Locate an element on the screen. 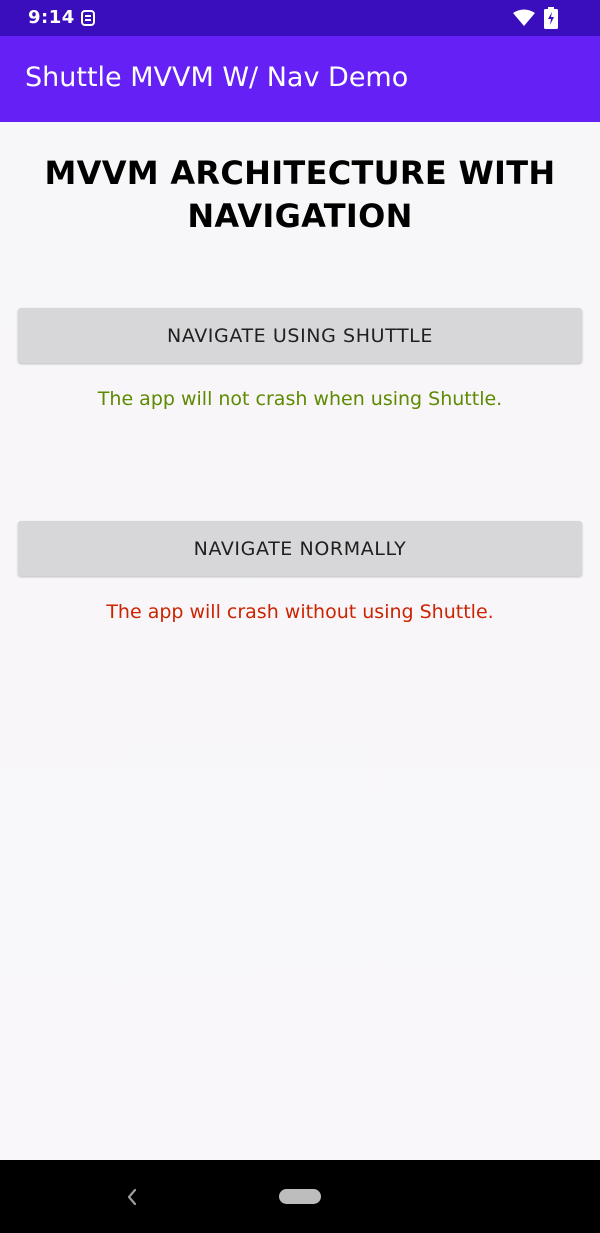  app-bar: Shuttle MVVM W/ Nav Demo is located at coordinates (300, 79).